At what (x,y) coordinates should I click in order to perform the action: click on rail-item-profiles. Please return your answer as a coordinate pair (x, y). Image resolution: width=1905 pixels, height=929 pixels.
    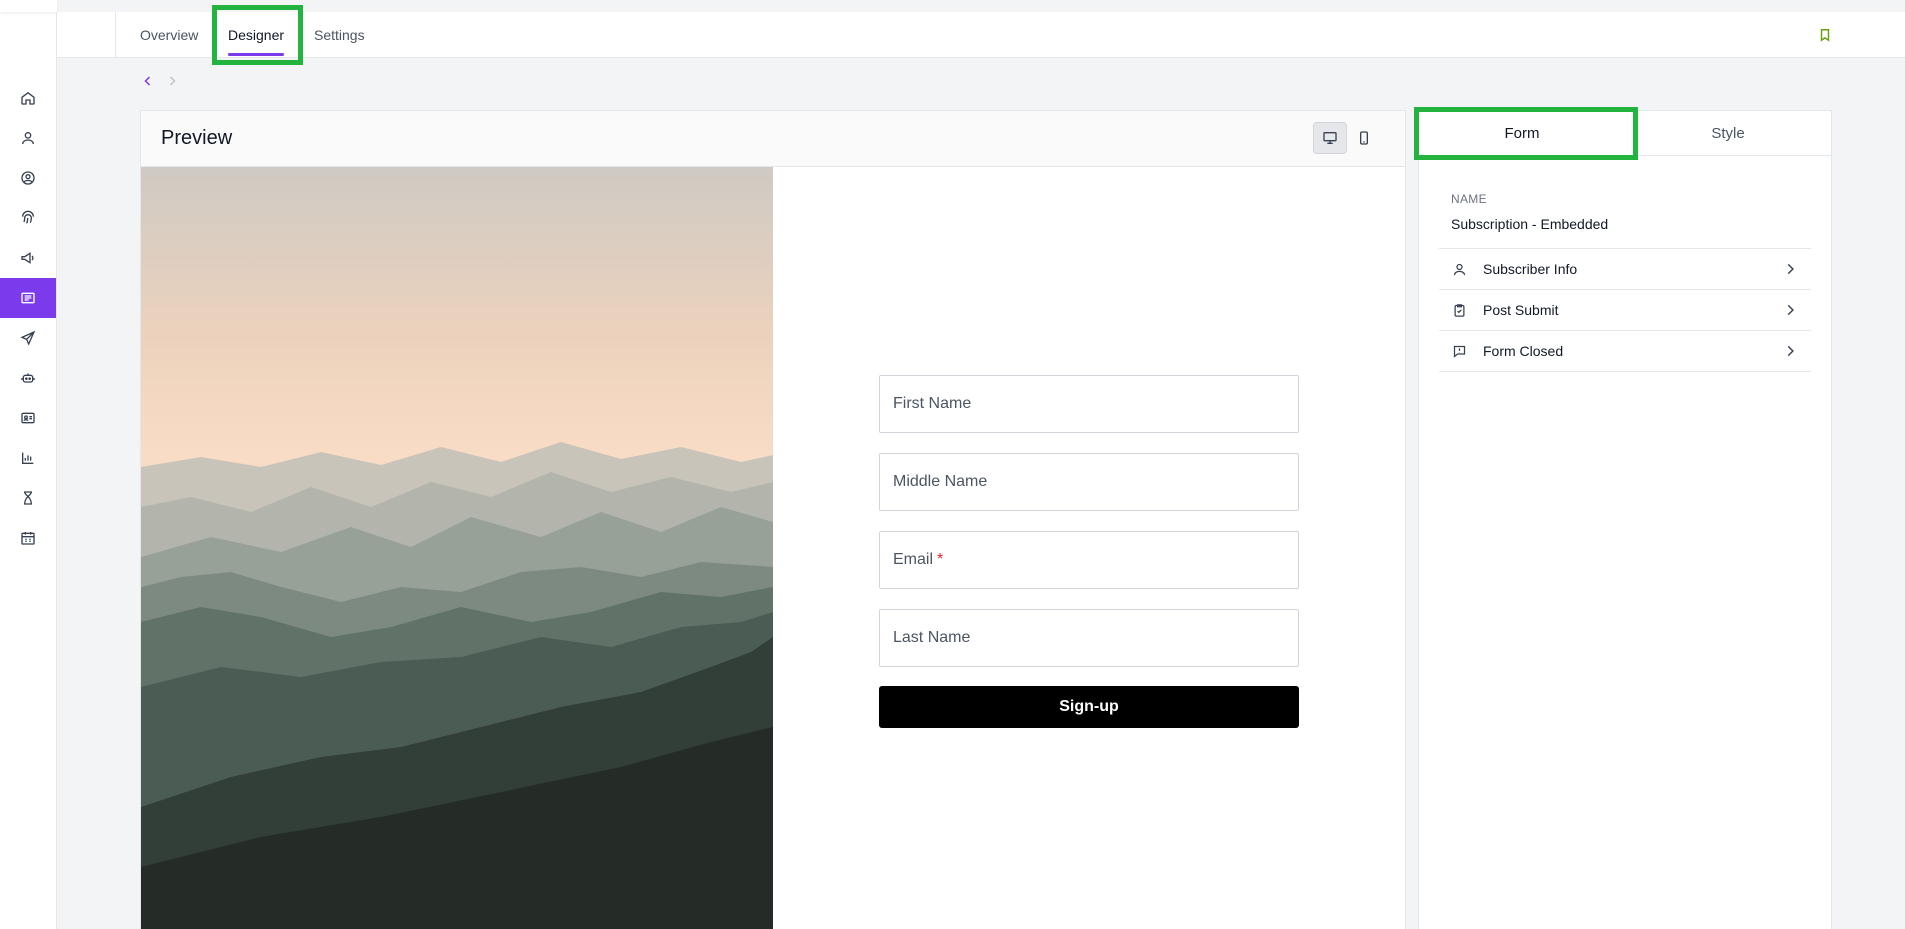
    Looking at the image, I should click on (28, 418).